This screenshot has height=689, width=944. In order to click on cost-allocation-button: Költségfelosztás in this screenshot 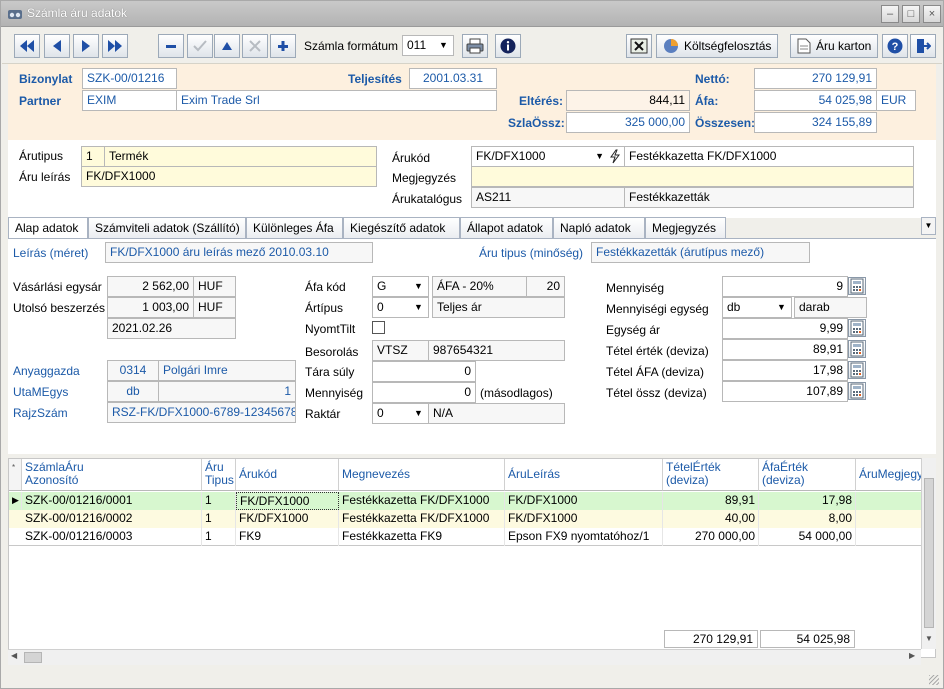, I will do `click(717, 46)`.